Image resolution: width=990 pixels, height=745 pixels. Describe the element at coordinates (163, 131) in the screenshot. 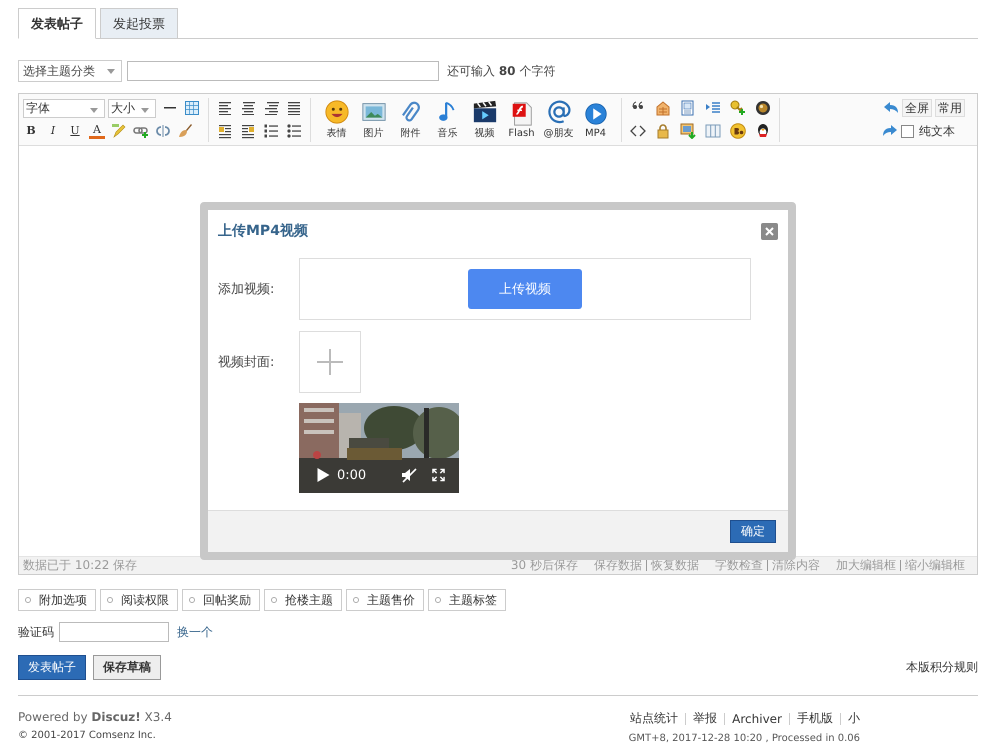

I see `unlink-icon` at that location.